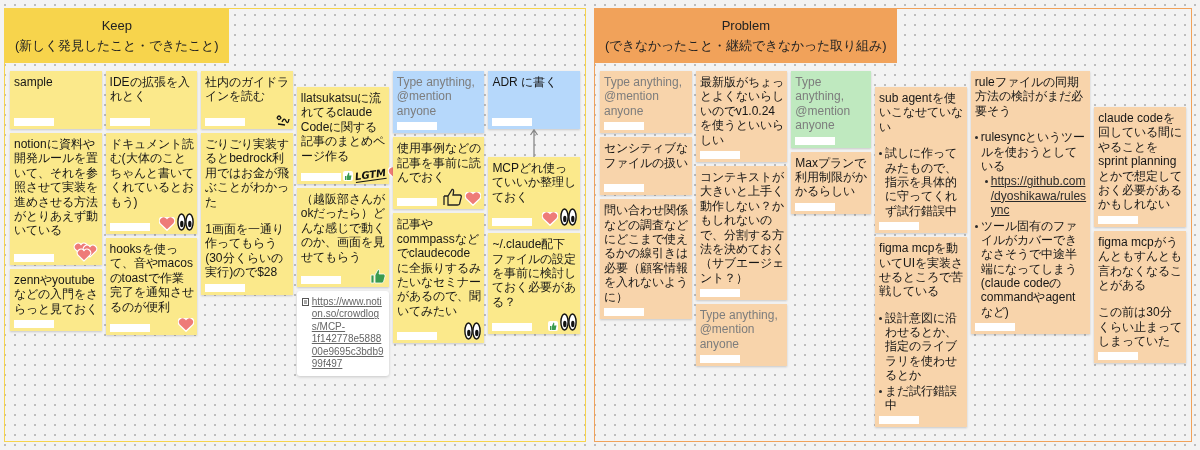 This screenshot has width=1200, height=450. Describe the element at coordinates (534, 100) in the screenshot. I see `sticky-note: ADR に書く` at that location.